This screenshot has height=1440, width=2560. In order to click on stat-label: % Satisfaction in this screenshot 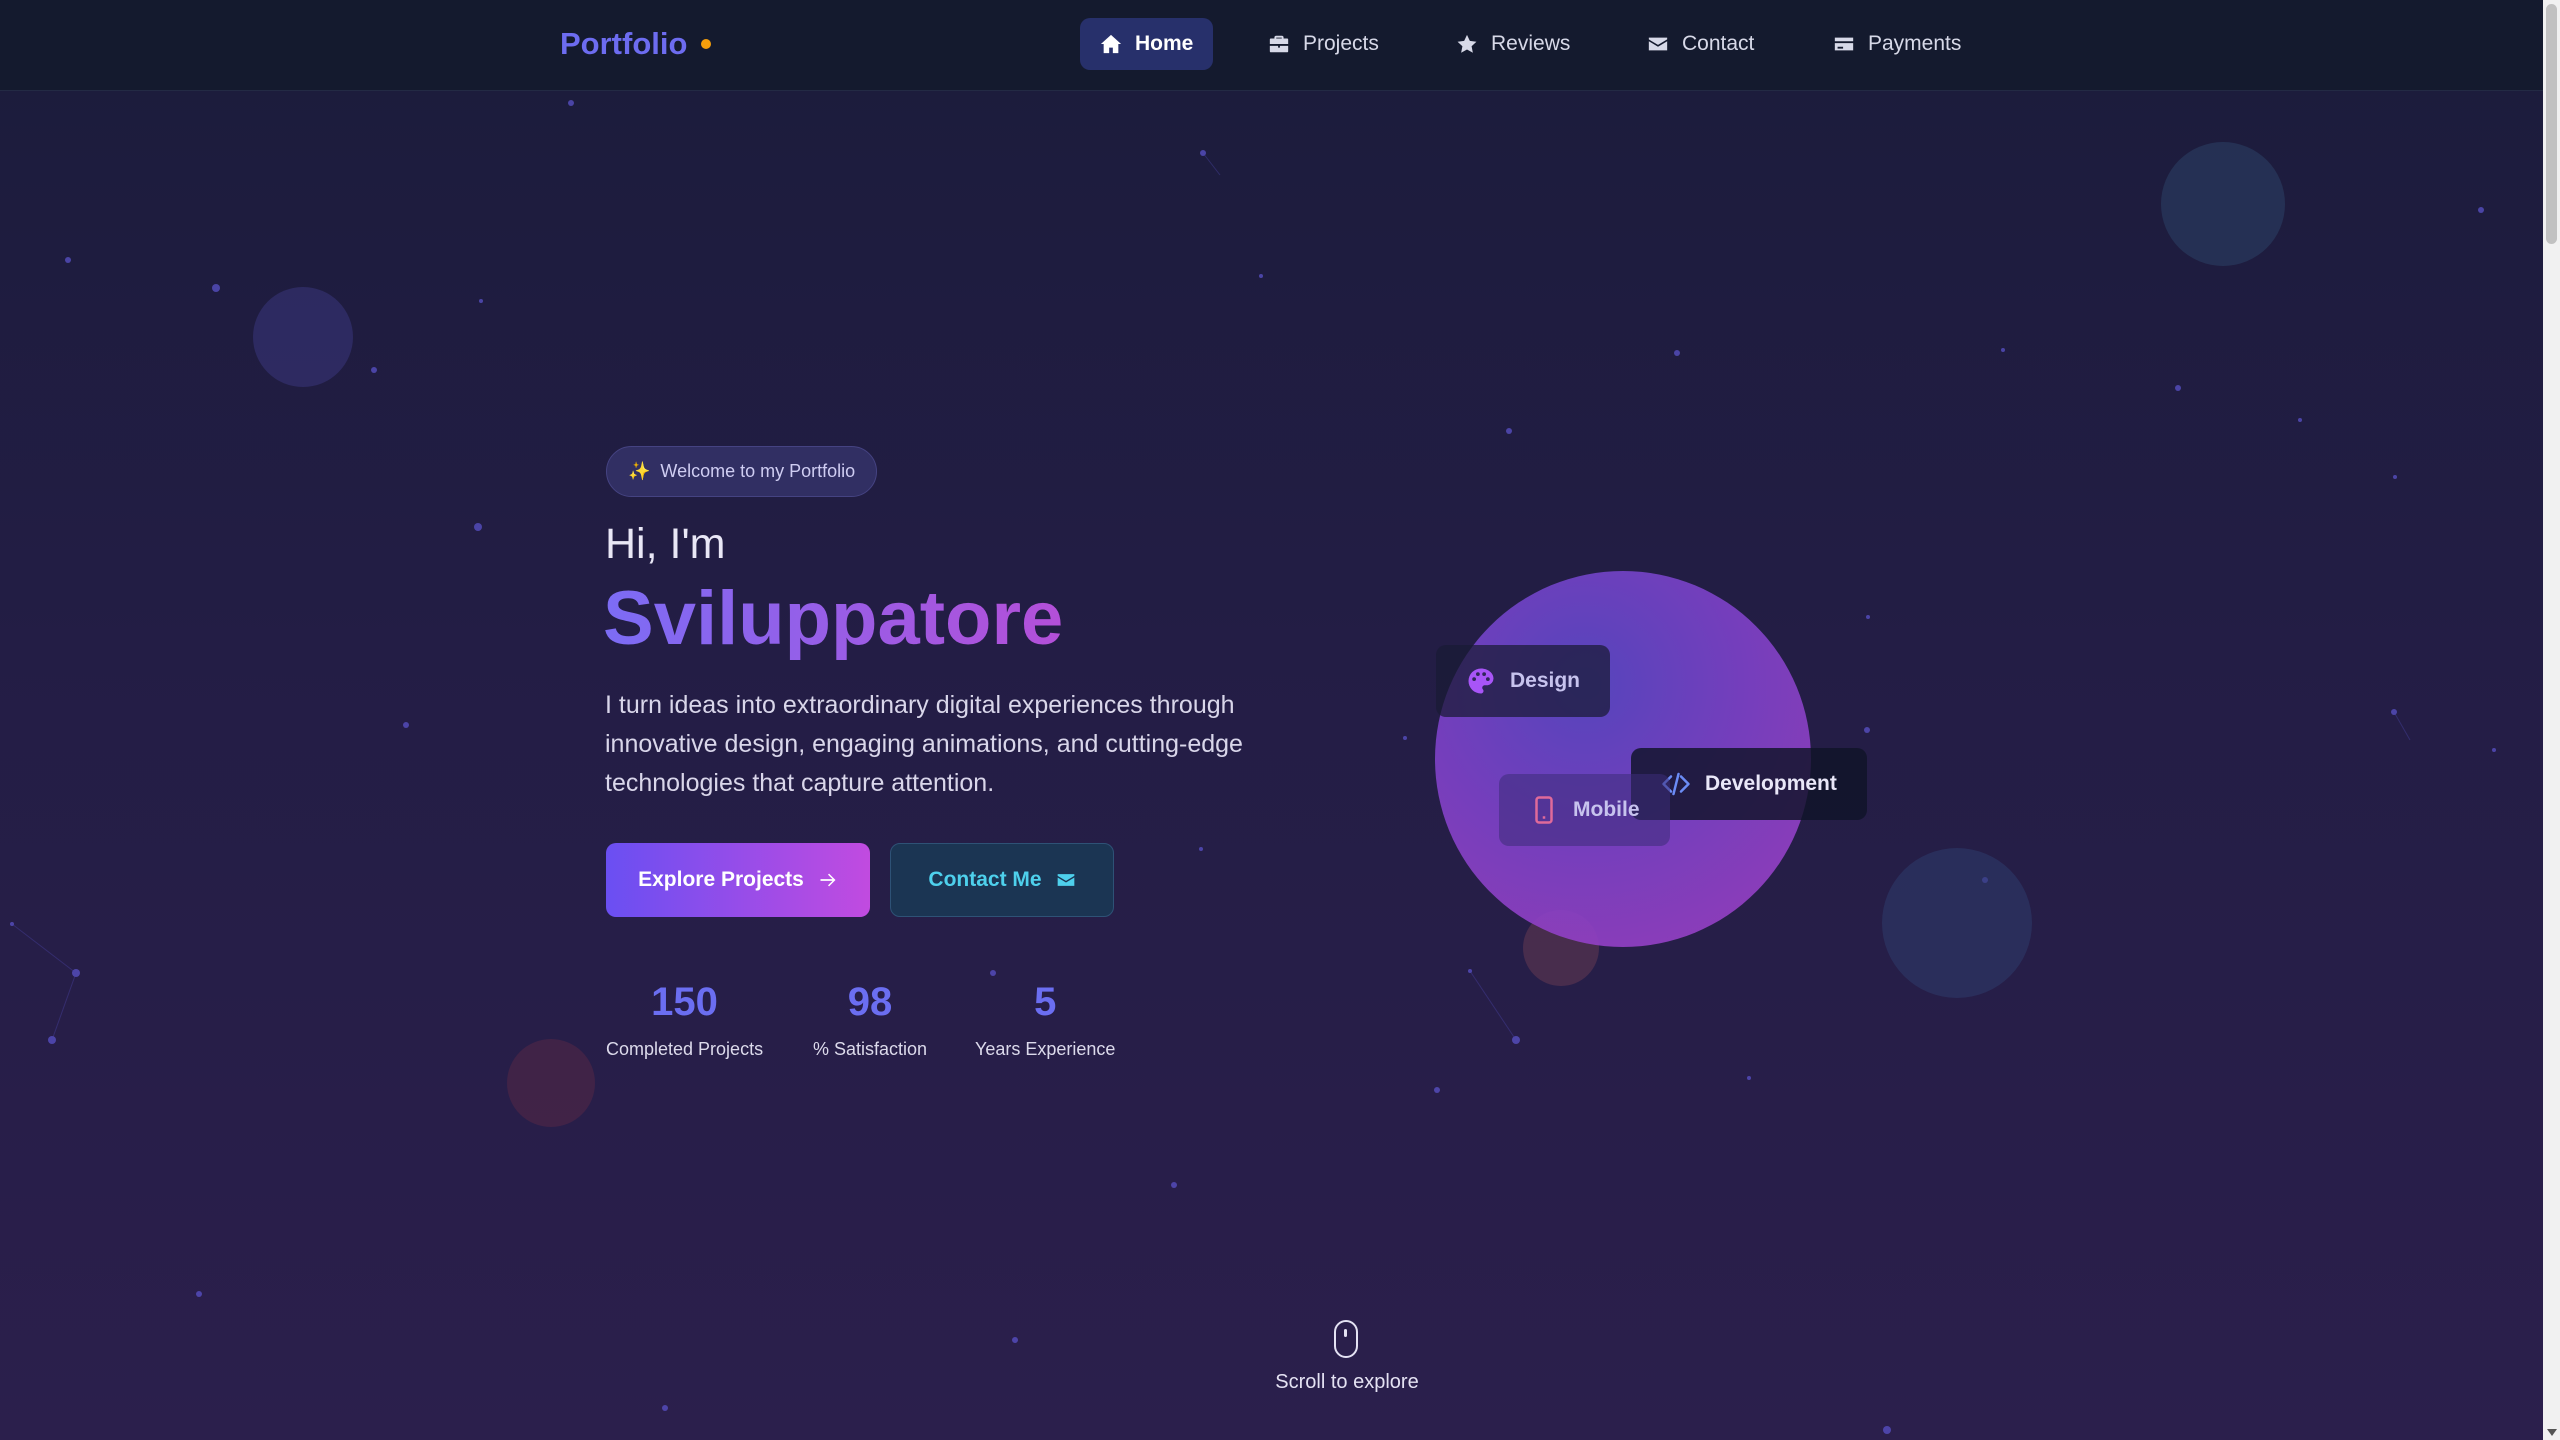, I will do `click(870, 1049)`.